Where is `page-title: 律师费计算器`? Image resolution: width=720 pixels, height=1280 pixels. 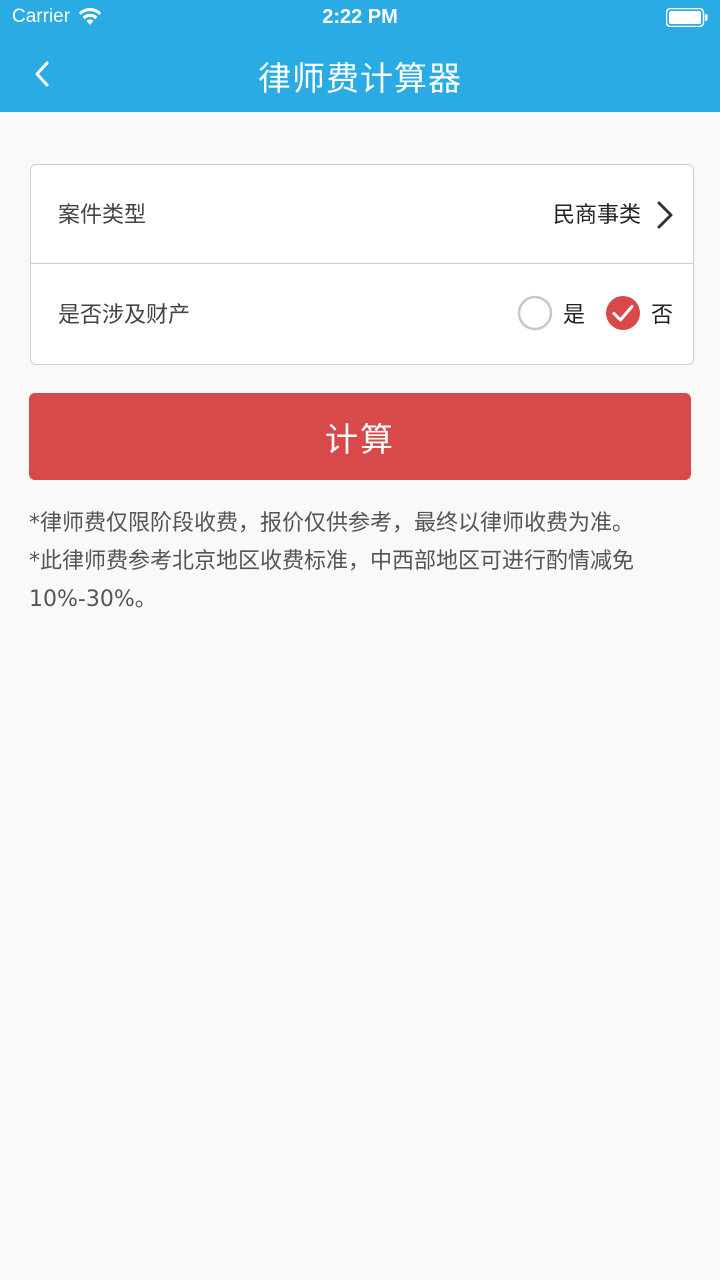
page-title: 律师费计算器 is located at coordinates (360, 78).